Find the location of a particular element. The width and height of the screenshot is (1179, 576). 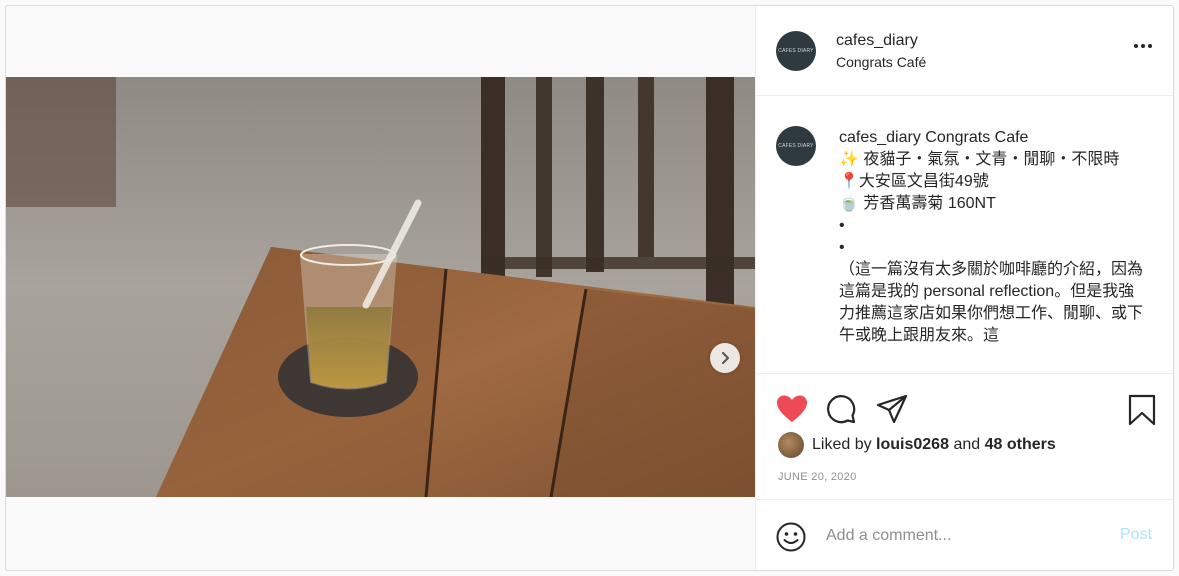

likes-and: and is located at coordinates (967, 444).